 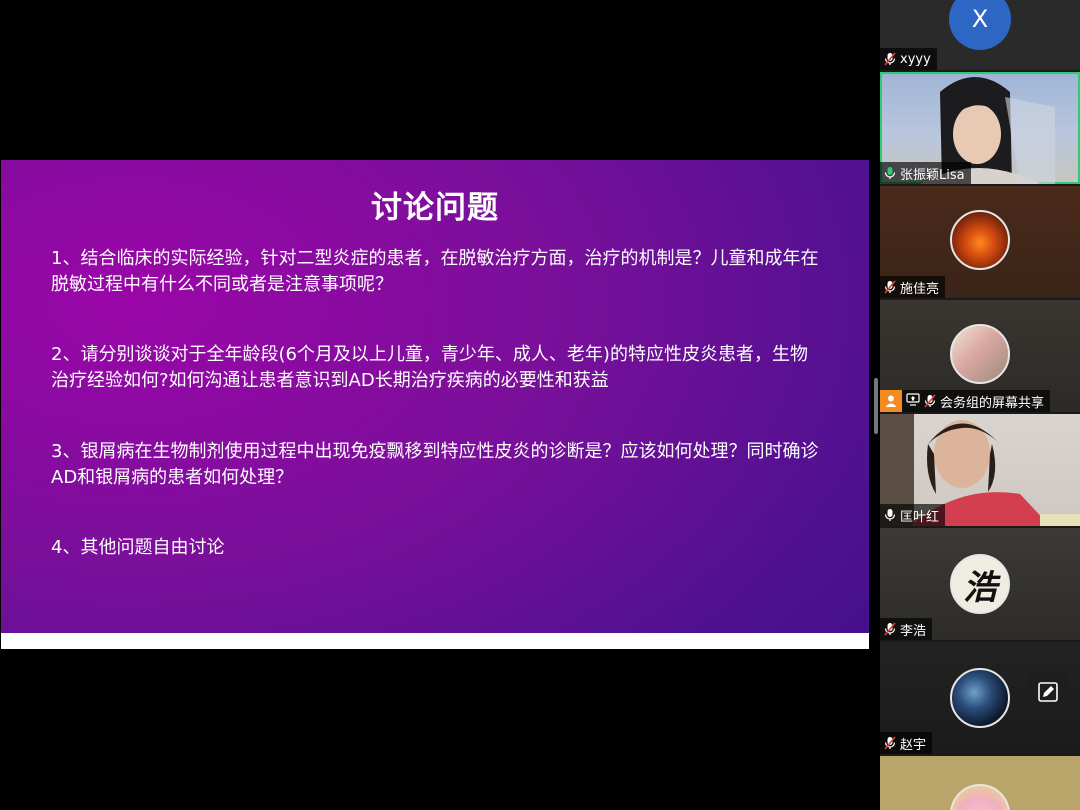 I want to click on participant-tile-xyyy: X xyyy, so click(x=980, y=35).